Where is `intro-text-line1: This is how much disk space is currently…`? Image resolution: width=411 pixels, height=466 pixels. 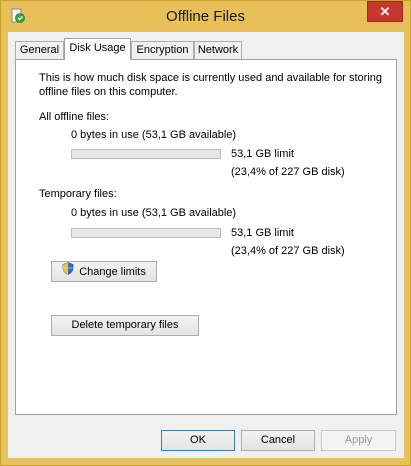
intro-text-line1: This is how much disk space is currently… is located at coordinates (210, 78).